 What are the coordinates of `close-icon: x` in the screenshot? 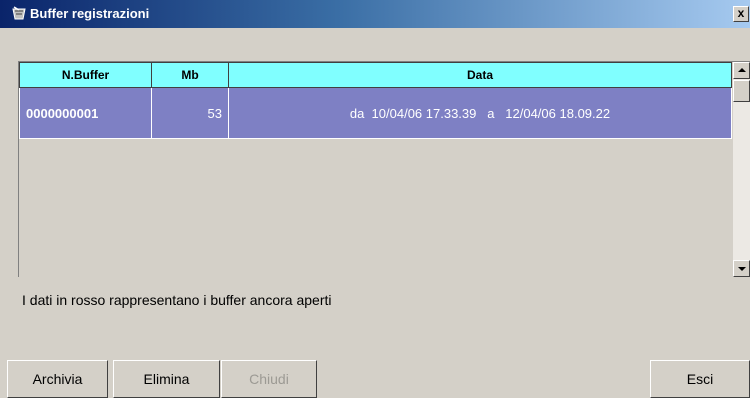 It's located at (741, 13).